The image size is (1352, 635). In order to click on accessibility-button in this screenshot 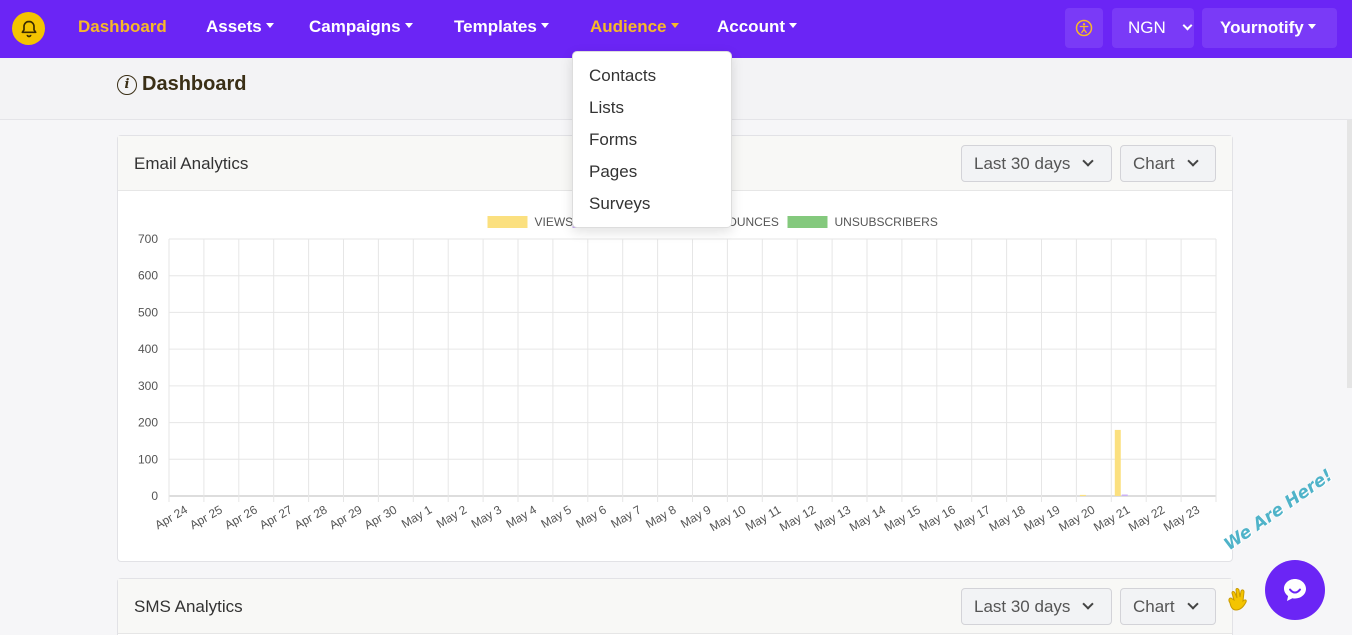, I will do `click(1084, 28)`.